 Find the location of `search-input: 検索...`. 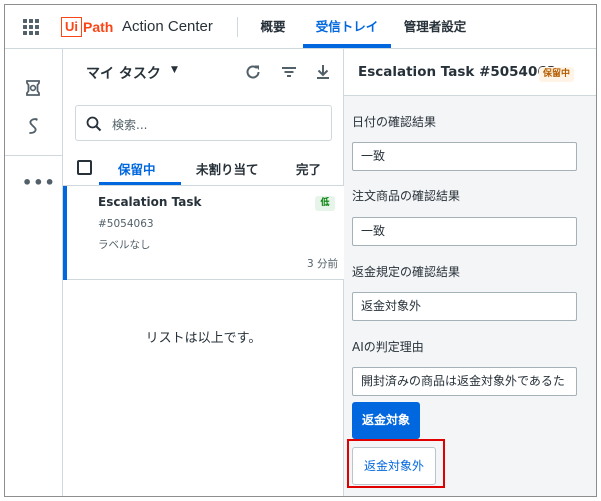

search-input: 検索... is located at coordinates (203, 123).